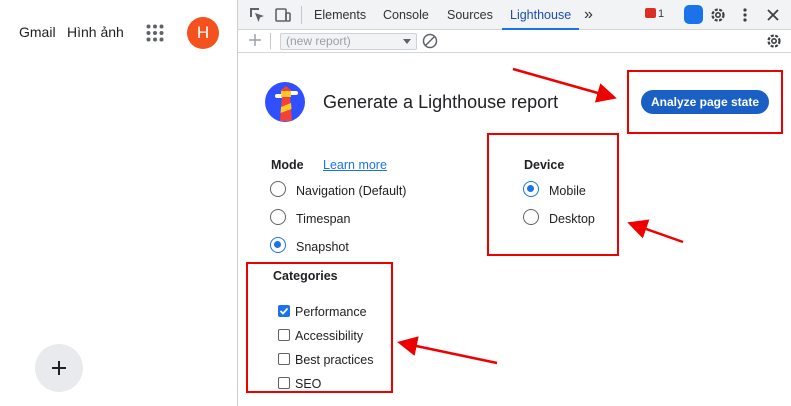 This screenshot has width=791, height=406. What do you see at coordinates (431, 42) in the screenshot?
I see `clear-reports-icon` at bounding box center [431, 42].